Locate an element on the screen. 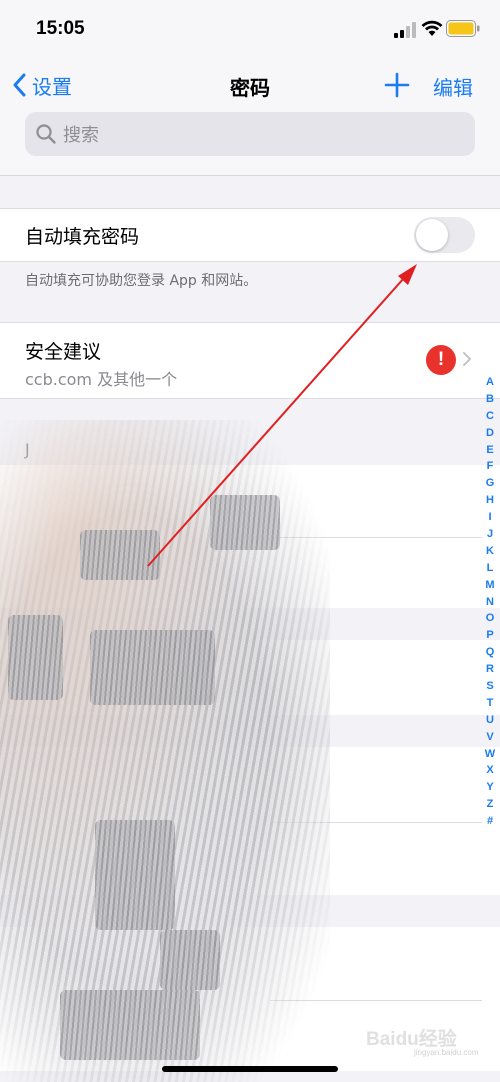 The width and height of the screenshot is (500, 1082). security-recommendations-subtitle: ccb.com 及其他一个 is located at coordinates (101, 379).